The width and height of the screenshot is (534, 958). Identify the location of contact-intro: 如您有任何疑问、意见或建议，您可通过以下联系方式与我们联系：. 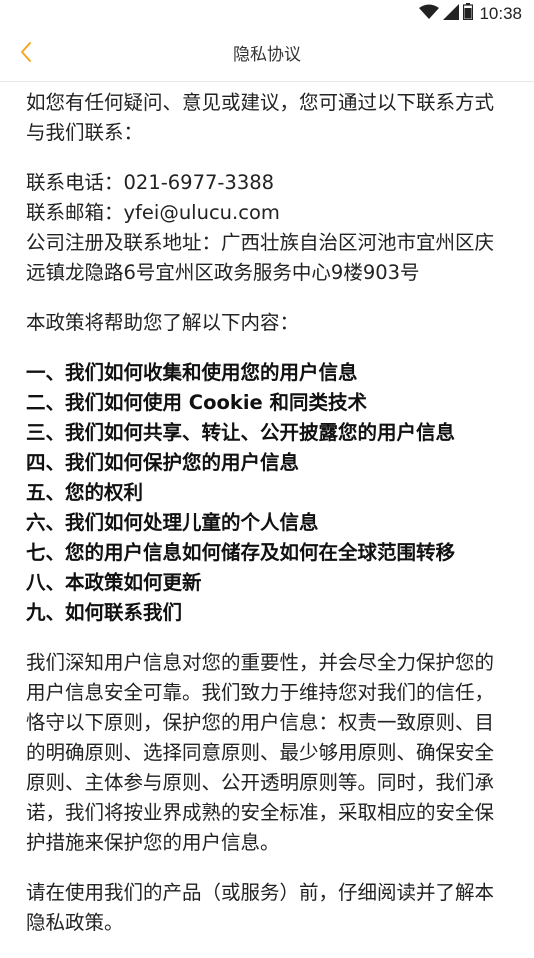
(260, 117).